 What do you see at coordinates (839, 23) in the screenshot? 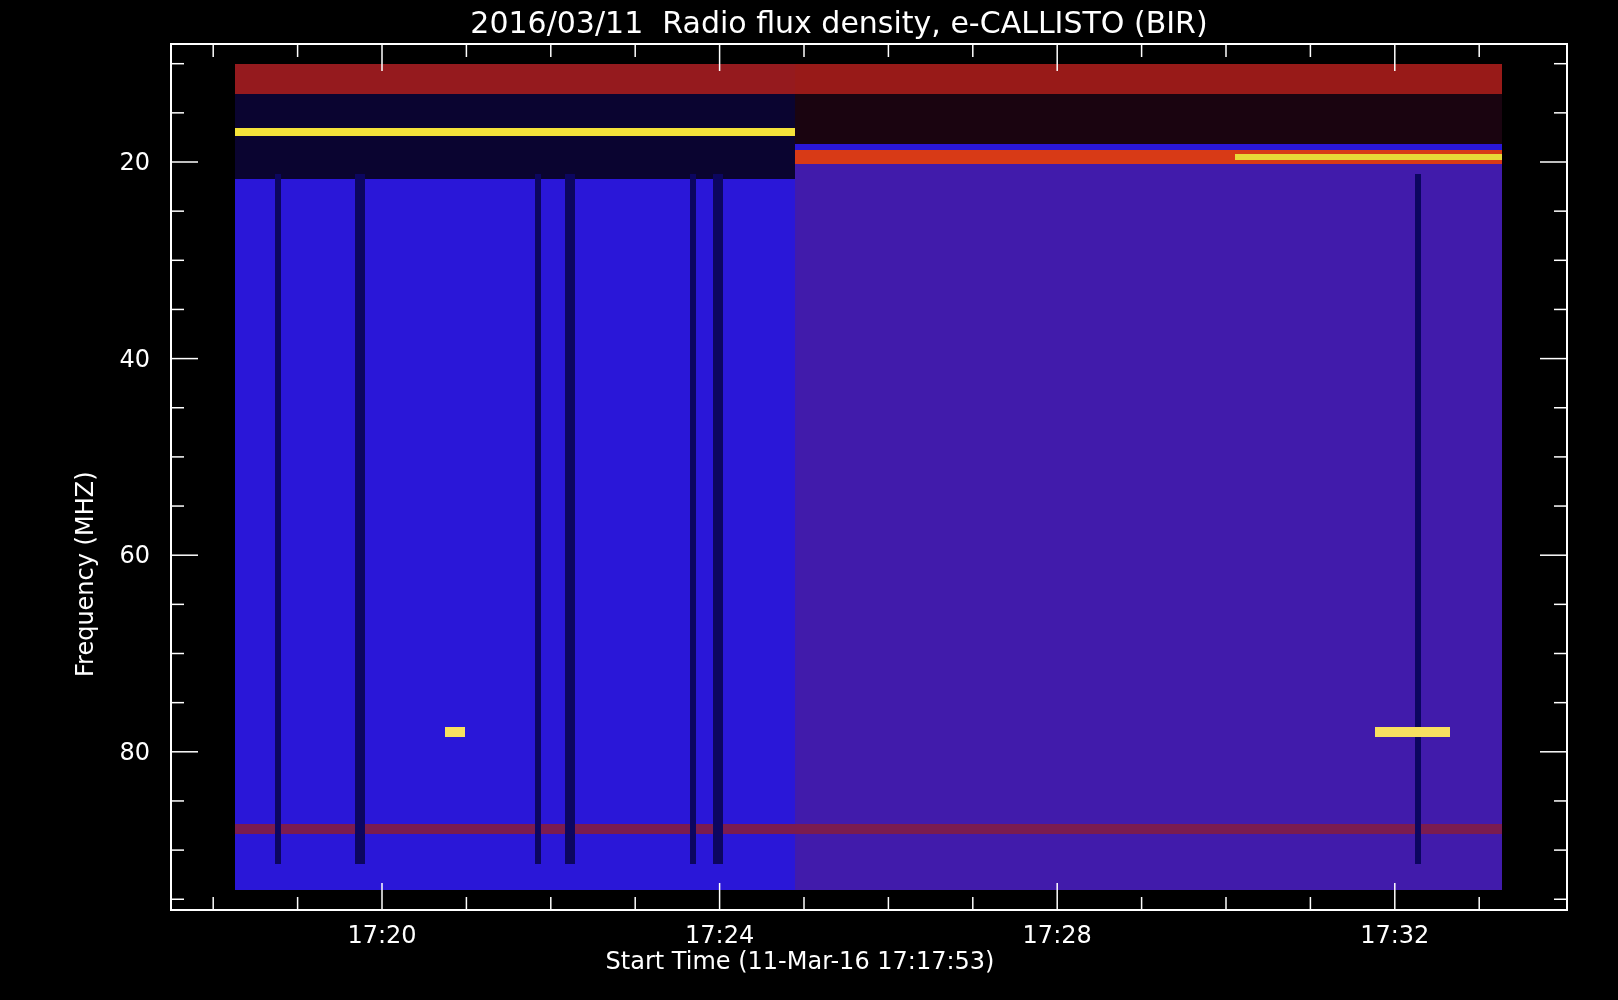
I see `chart-title: 2016/03/11 Radio flux density, e-CALLISTO (BIR)` at bounding box center [839, 23].